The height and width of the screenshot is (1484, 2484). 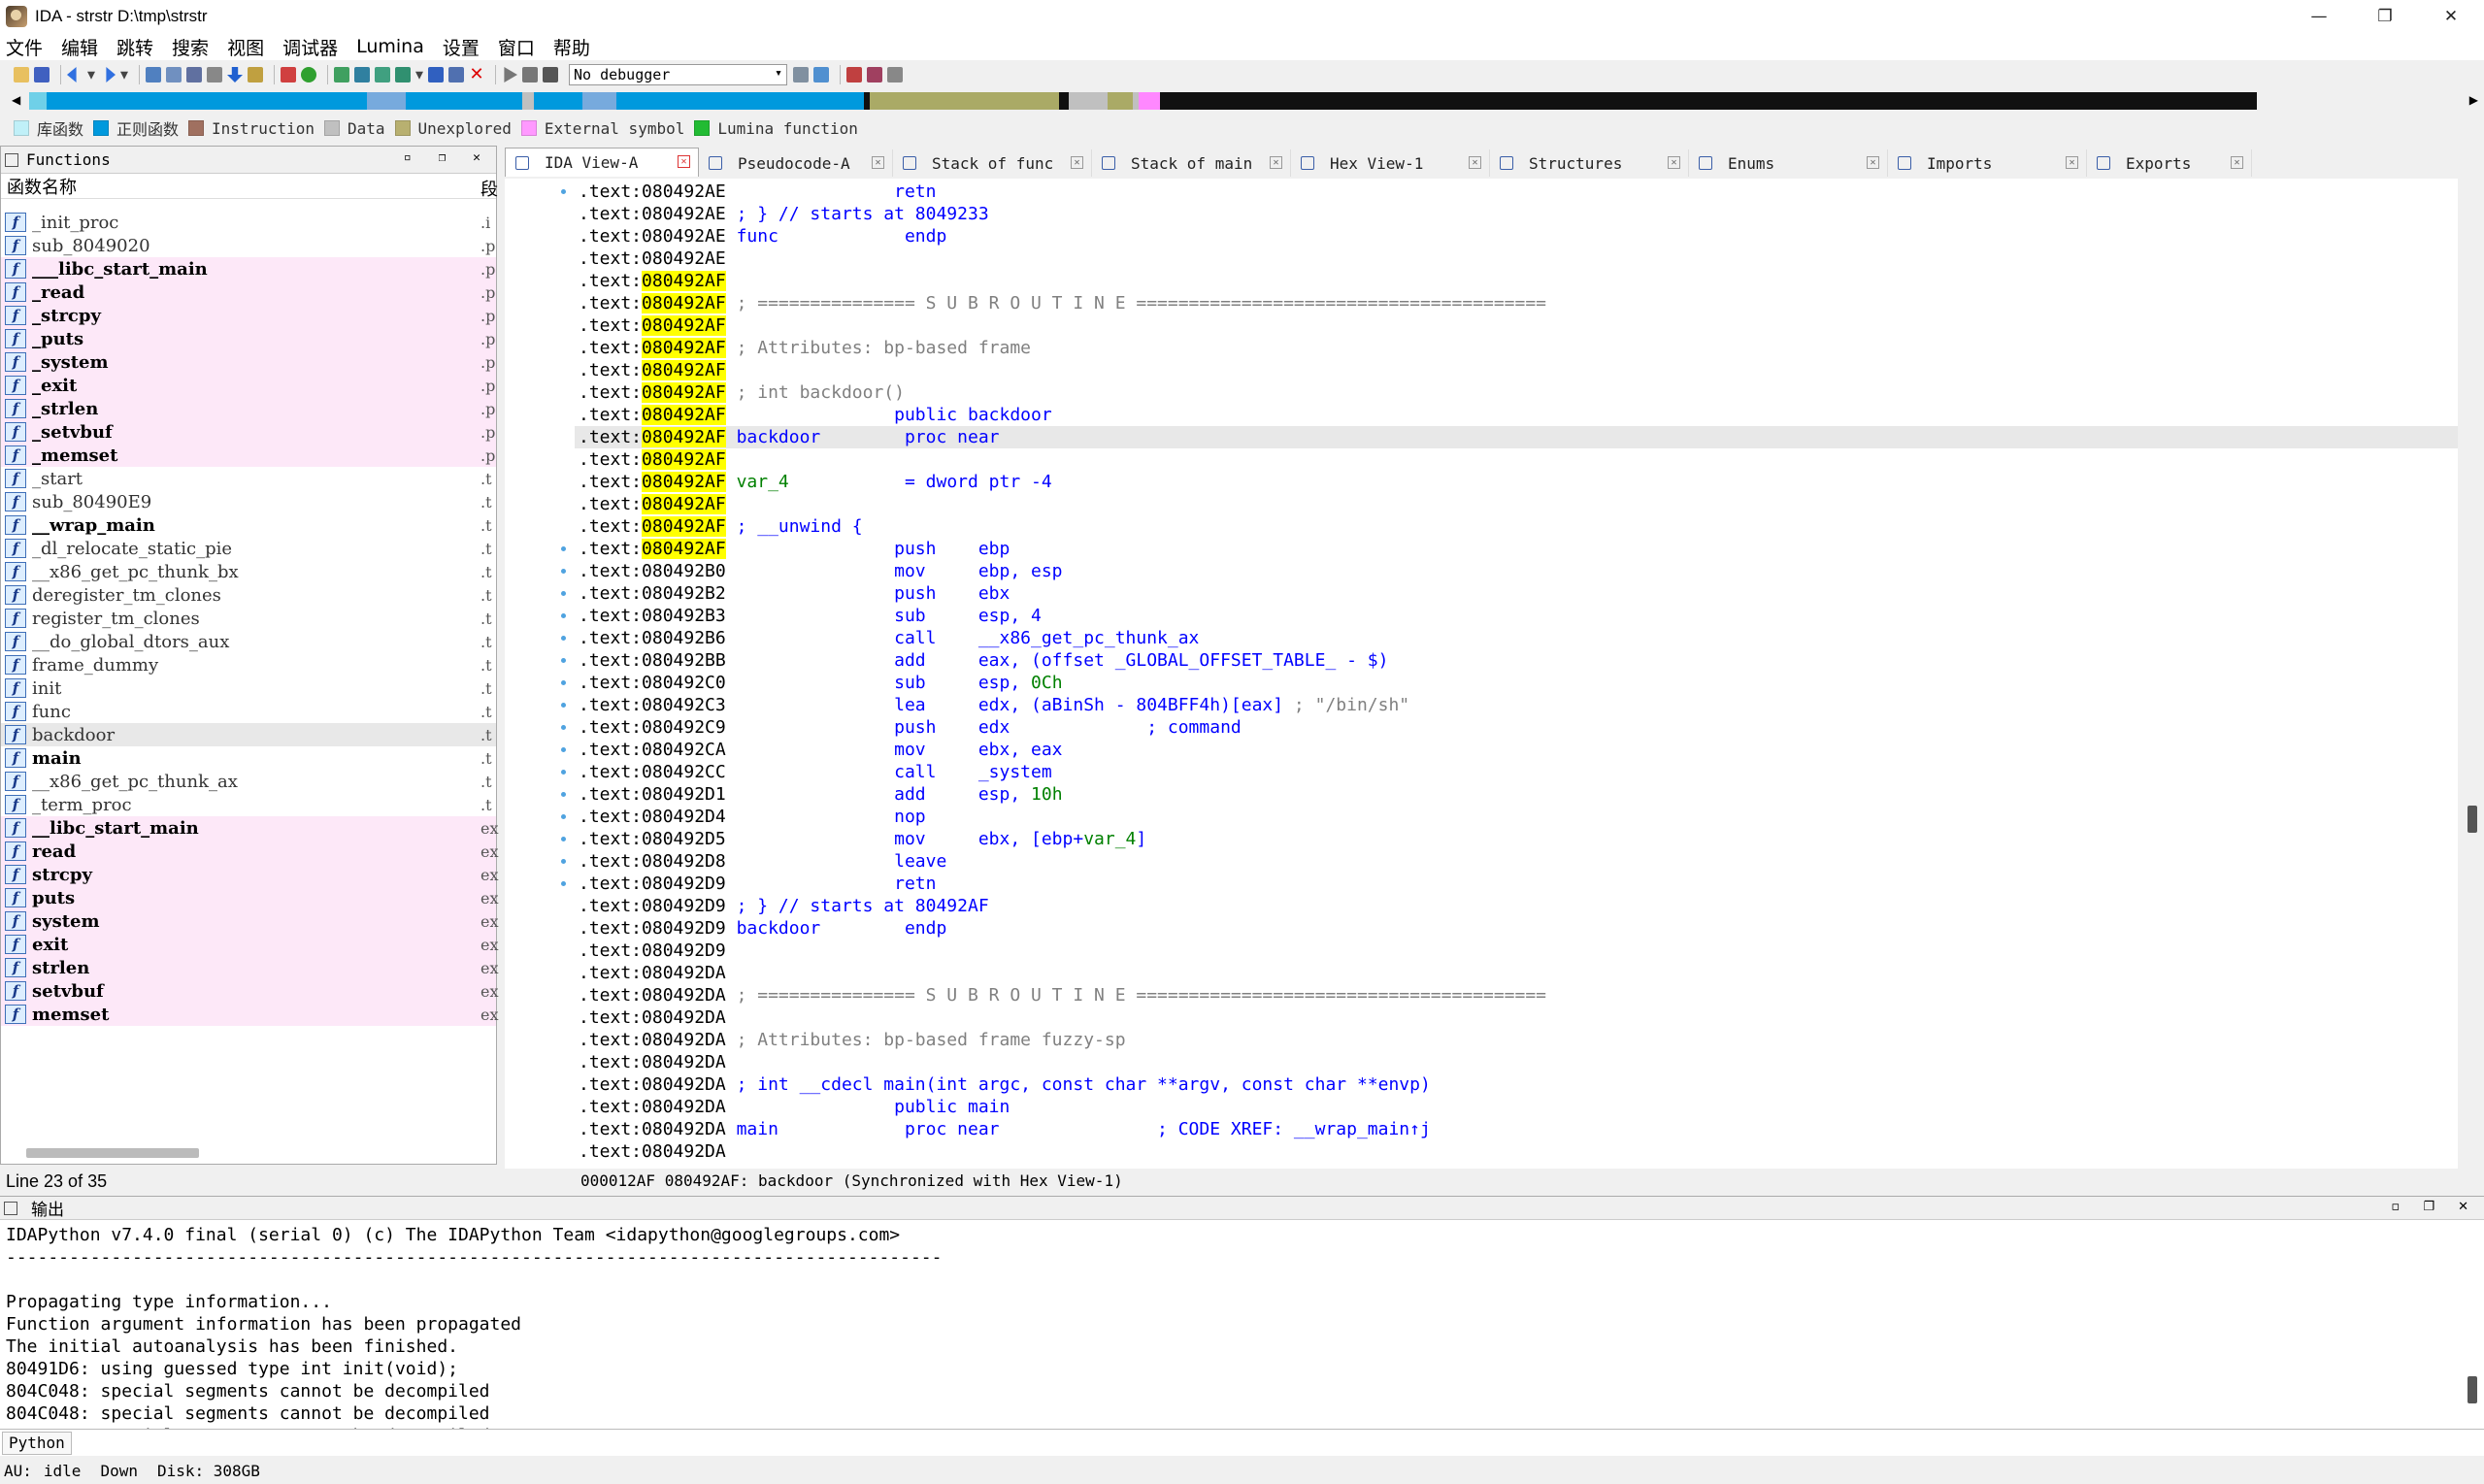 What do you see at coordinates (248, 501) in the screenshot?
I see `function-row: f sub_80490E9 .t` at bounding box center [248, 501].